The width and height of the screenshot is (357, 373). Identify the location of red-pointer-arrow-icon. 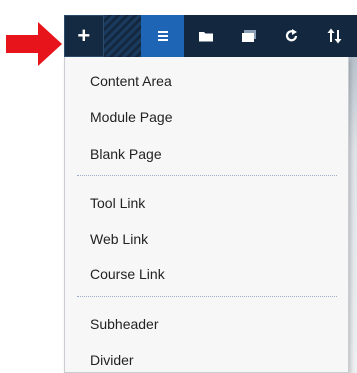
(34, 44).